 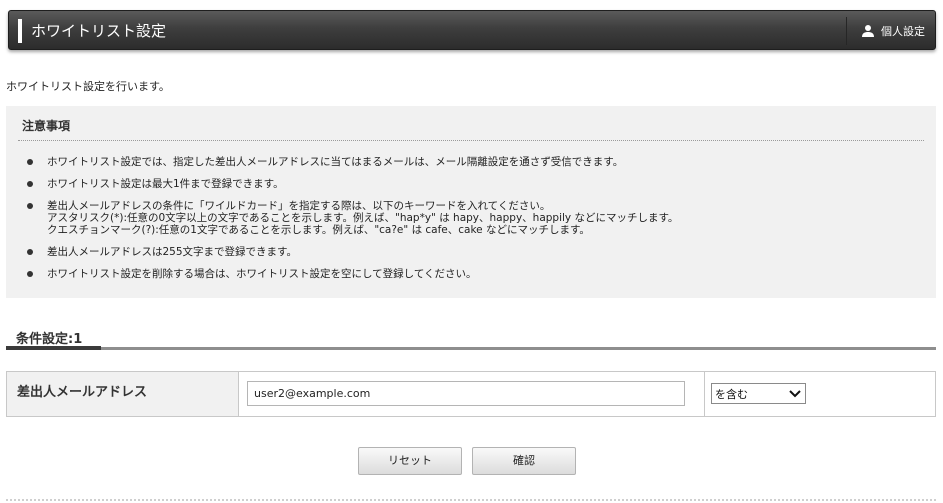 I want to click on personal-settings-button: 個人設定, so click(x=893, y=31).